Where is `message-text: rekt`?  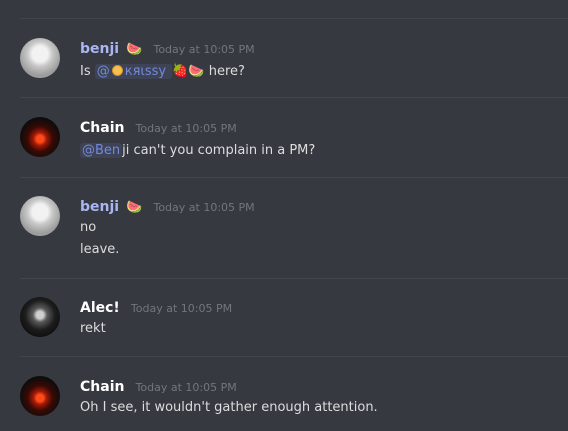 message-text: rekt is located at coordinates (93, 328).